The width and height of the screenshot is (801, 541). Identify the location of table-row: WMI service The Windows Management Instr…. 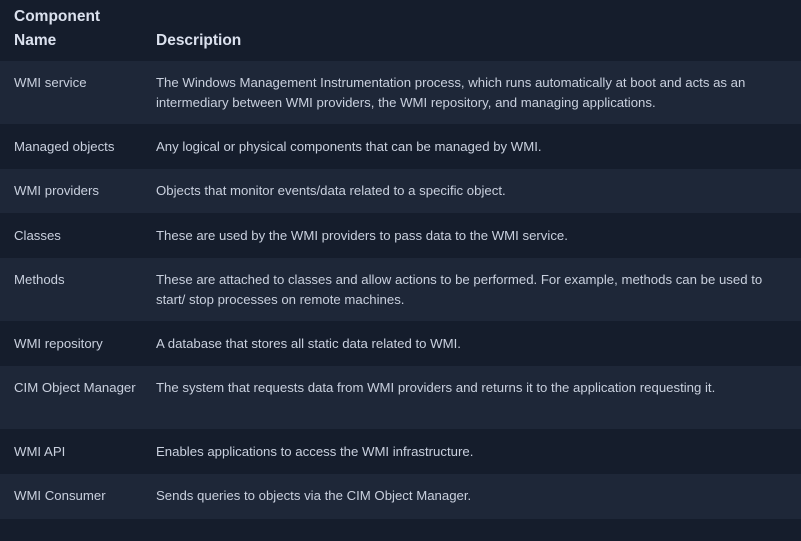
(400, 92).